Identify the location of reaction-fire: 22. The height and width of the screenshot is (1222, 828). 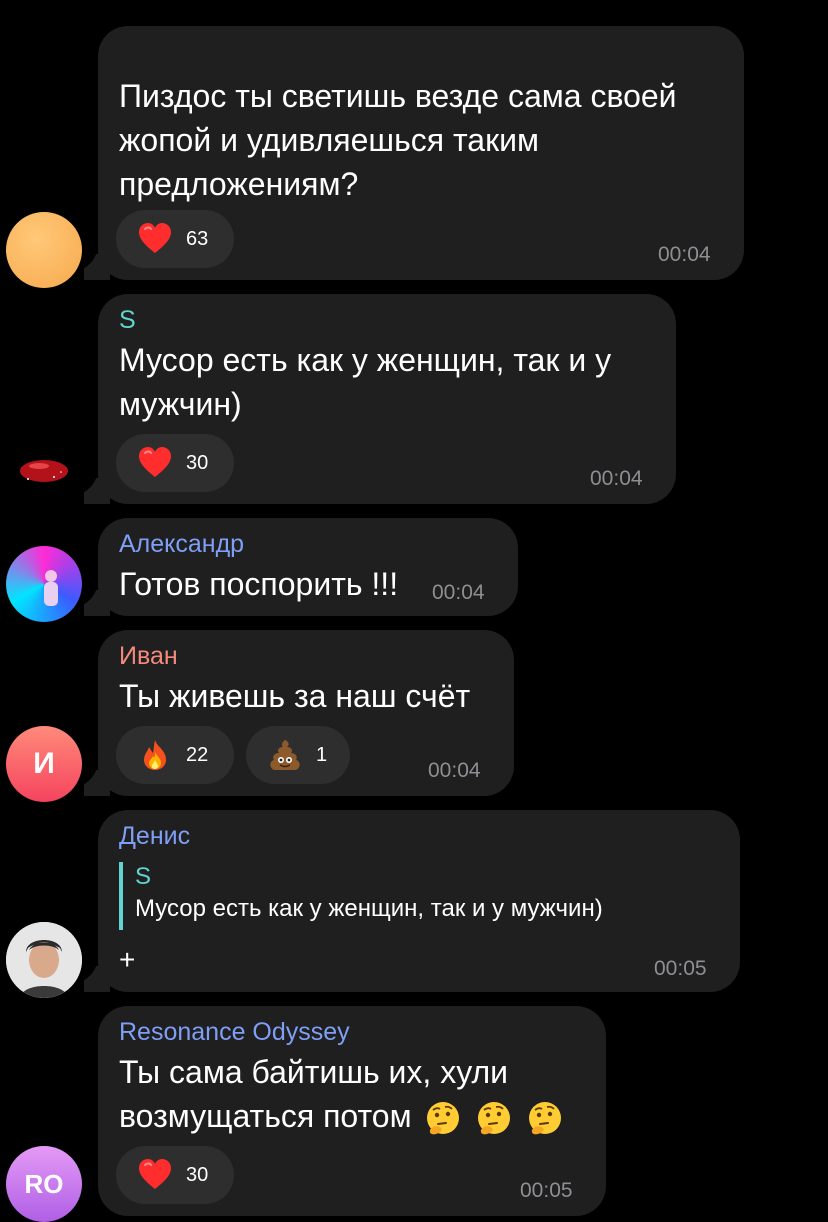
(175, 755).